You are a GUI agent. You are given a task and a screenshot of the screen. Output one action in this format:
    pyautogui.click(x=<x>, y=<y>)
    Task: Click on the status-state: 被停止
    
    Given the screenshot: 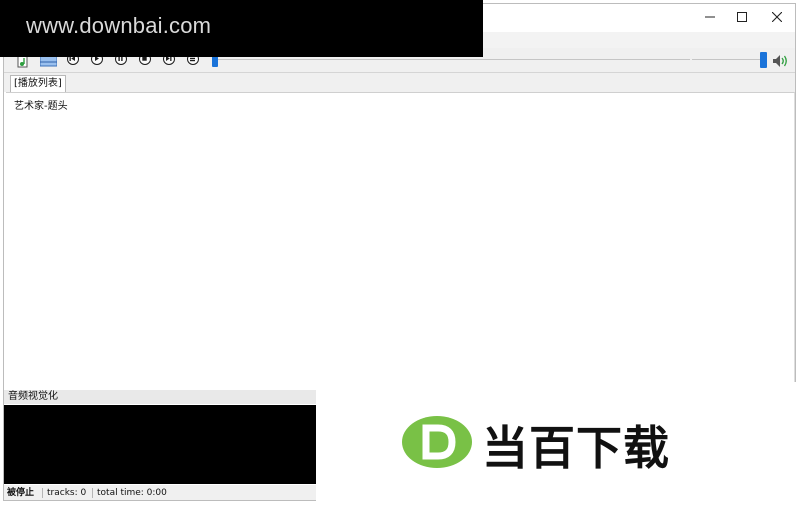 What is the action you would take?
    pyautogui.click(x=21, y=493)
    